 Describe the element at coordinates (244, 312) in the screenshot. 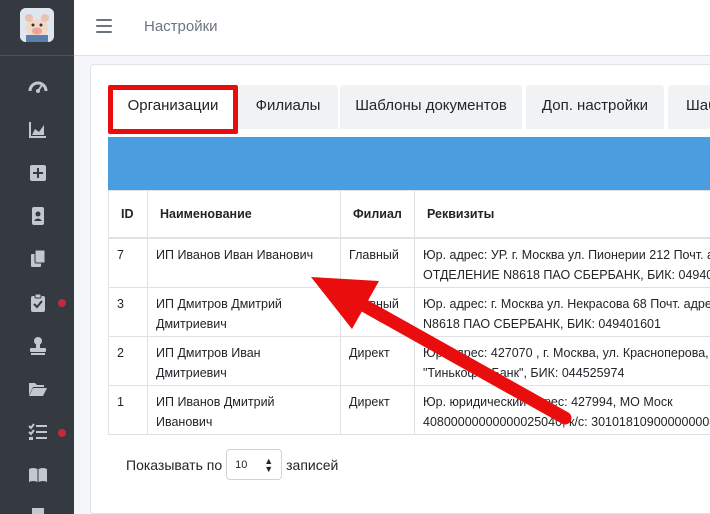

I see `cell-name: ИП Дмитров Дмитрий Дмитриевич` at that location.